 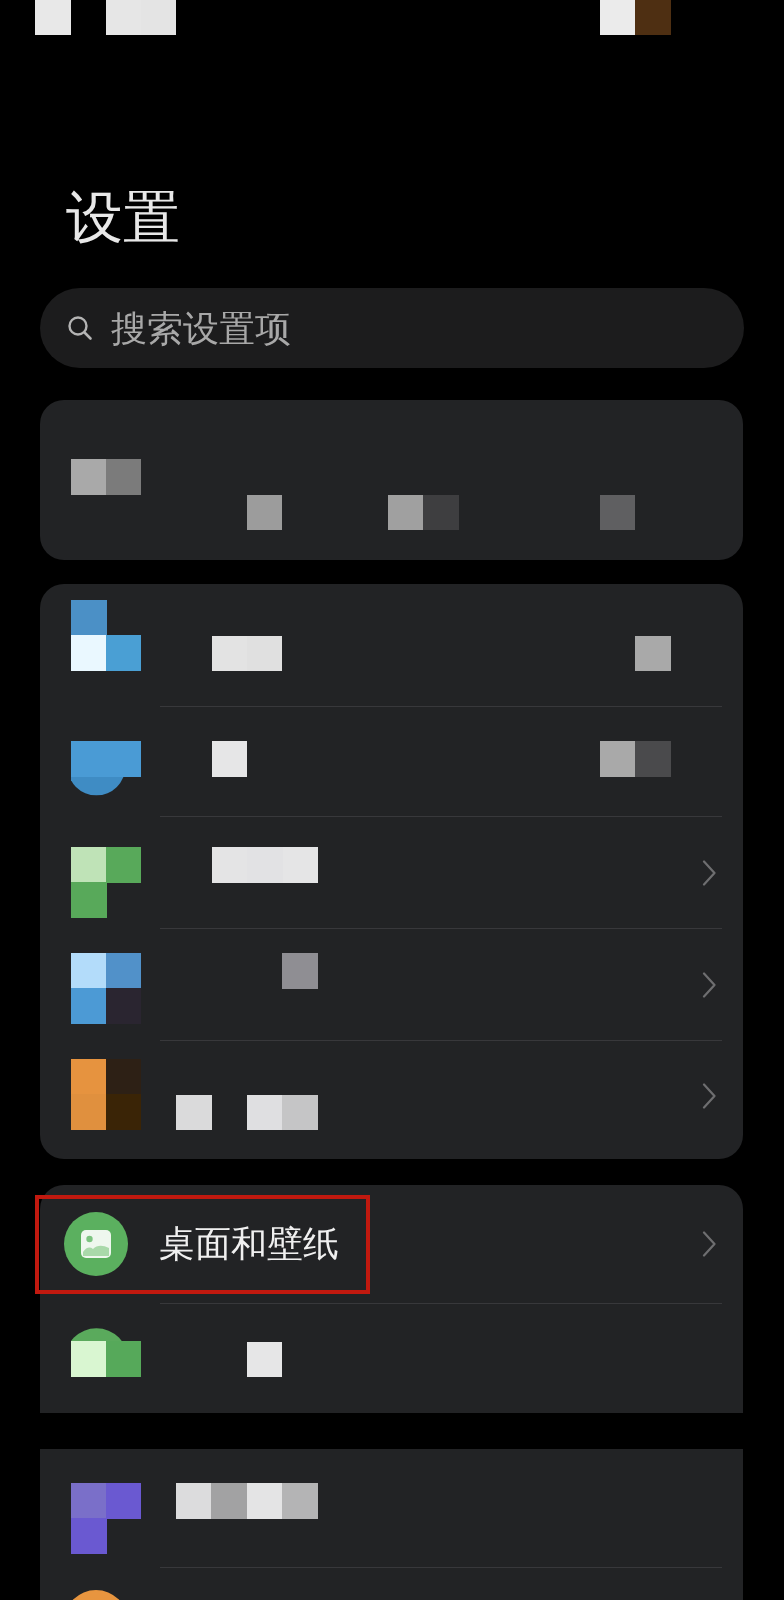 I want to click on settings-row, so click(x=391, y=480).